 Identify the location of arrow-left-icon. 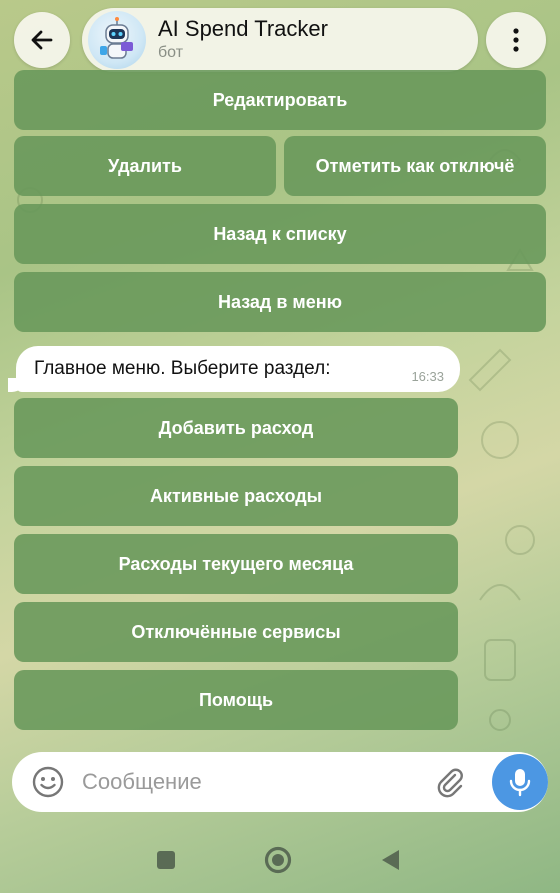
(42, 40).